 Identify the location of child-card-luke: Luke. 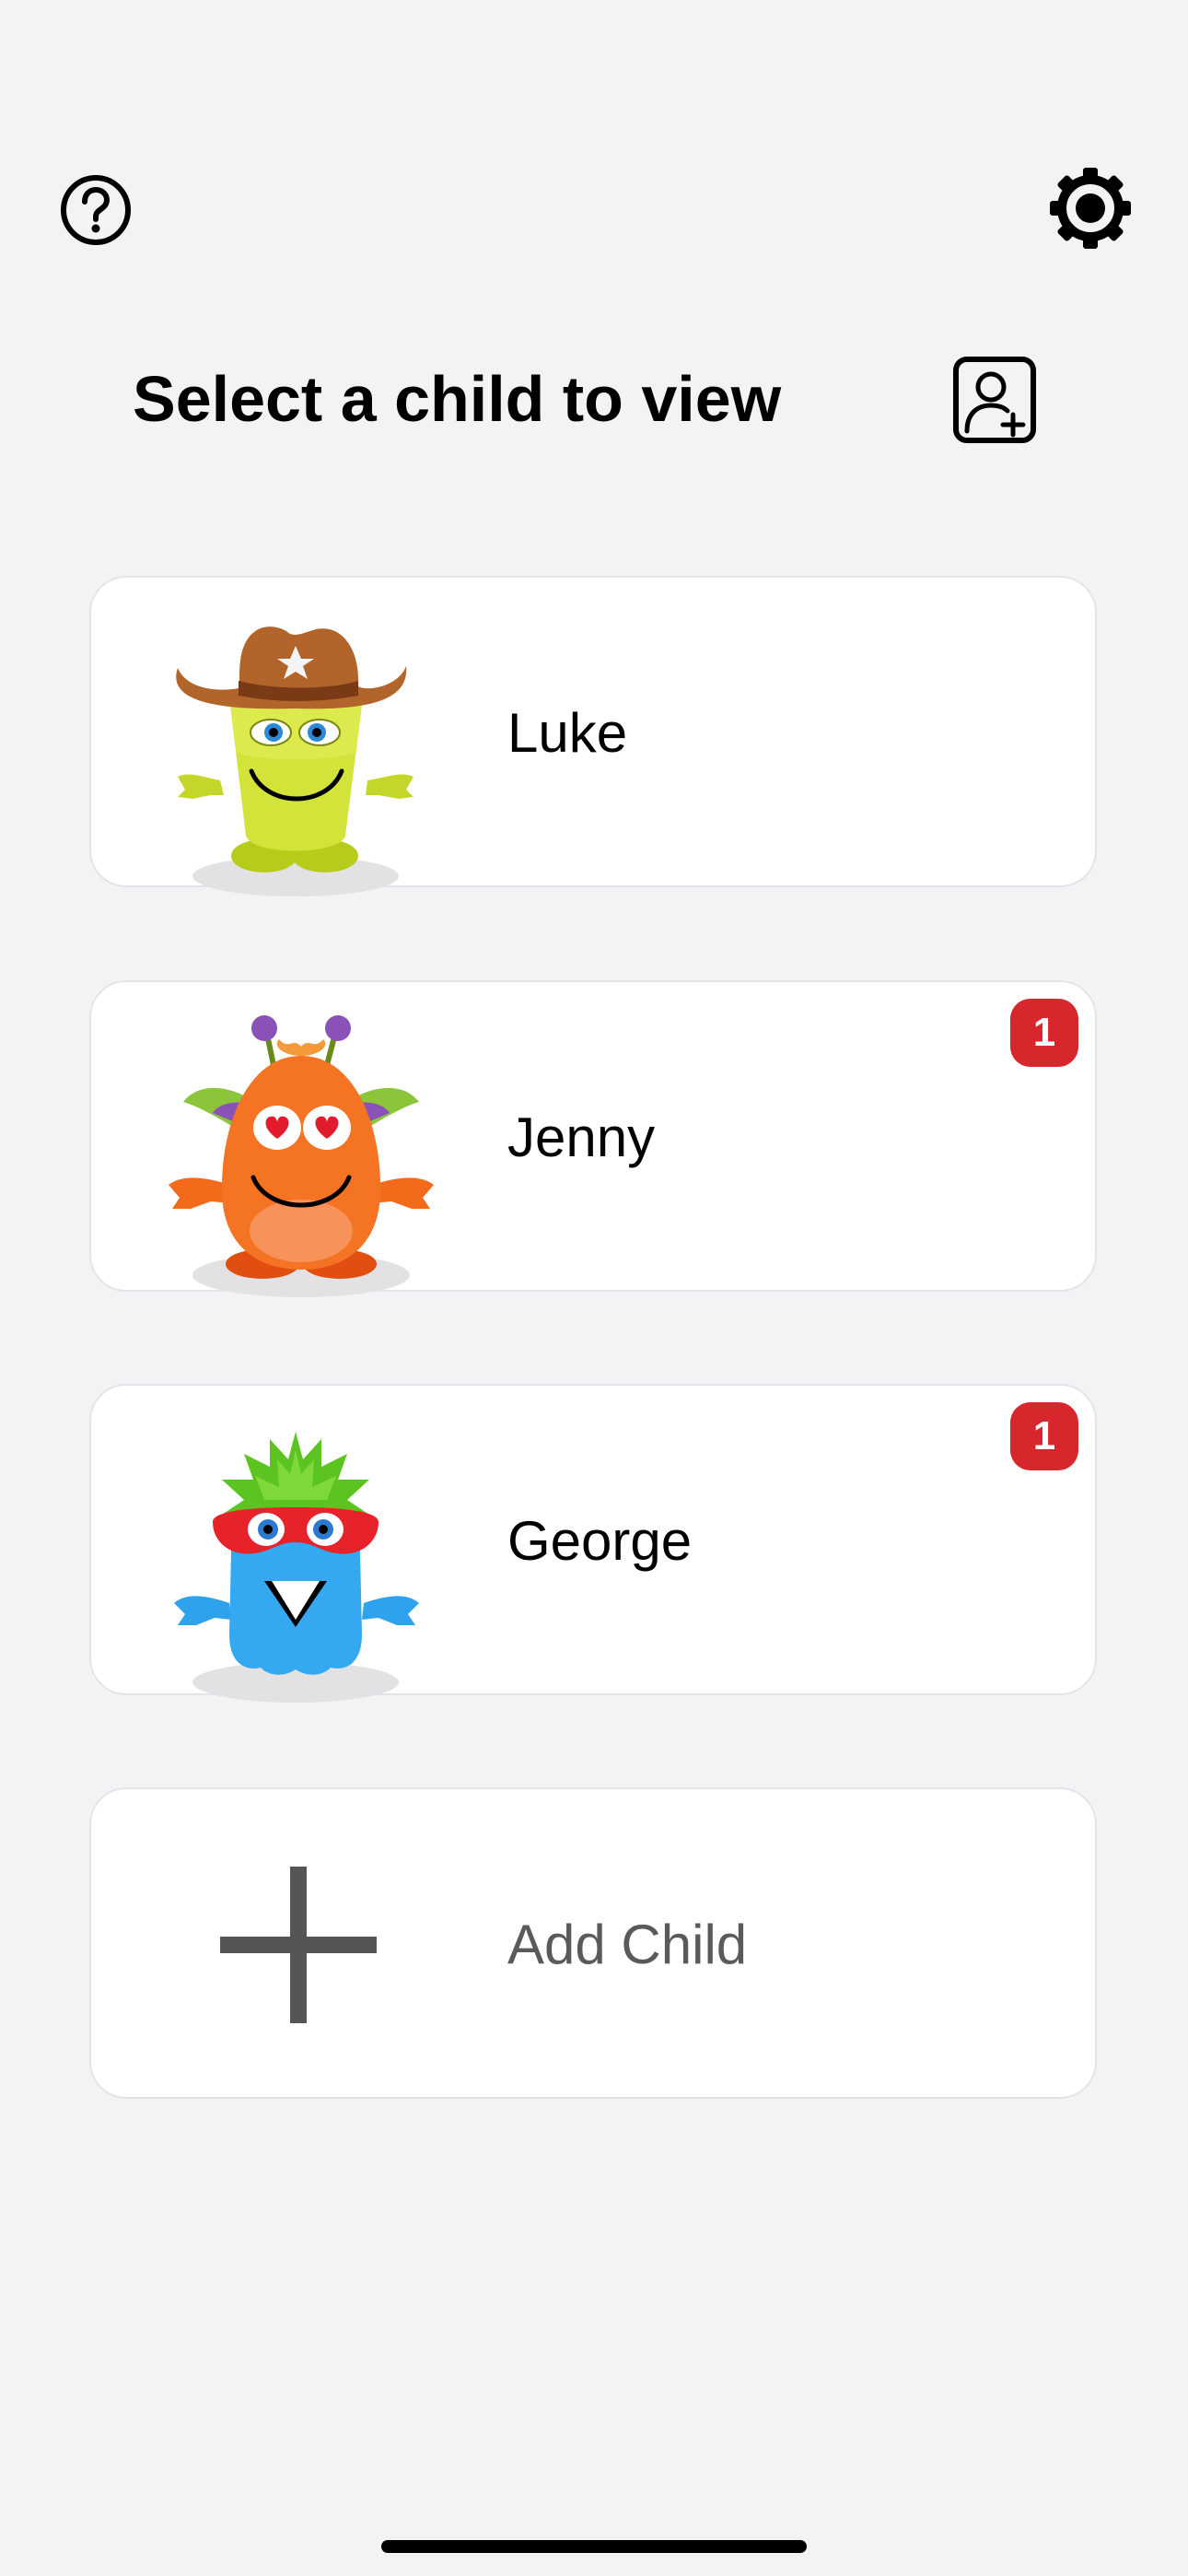
(593, 736).